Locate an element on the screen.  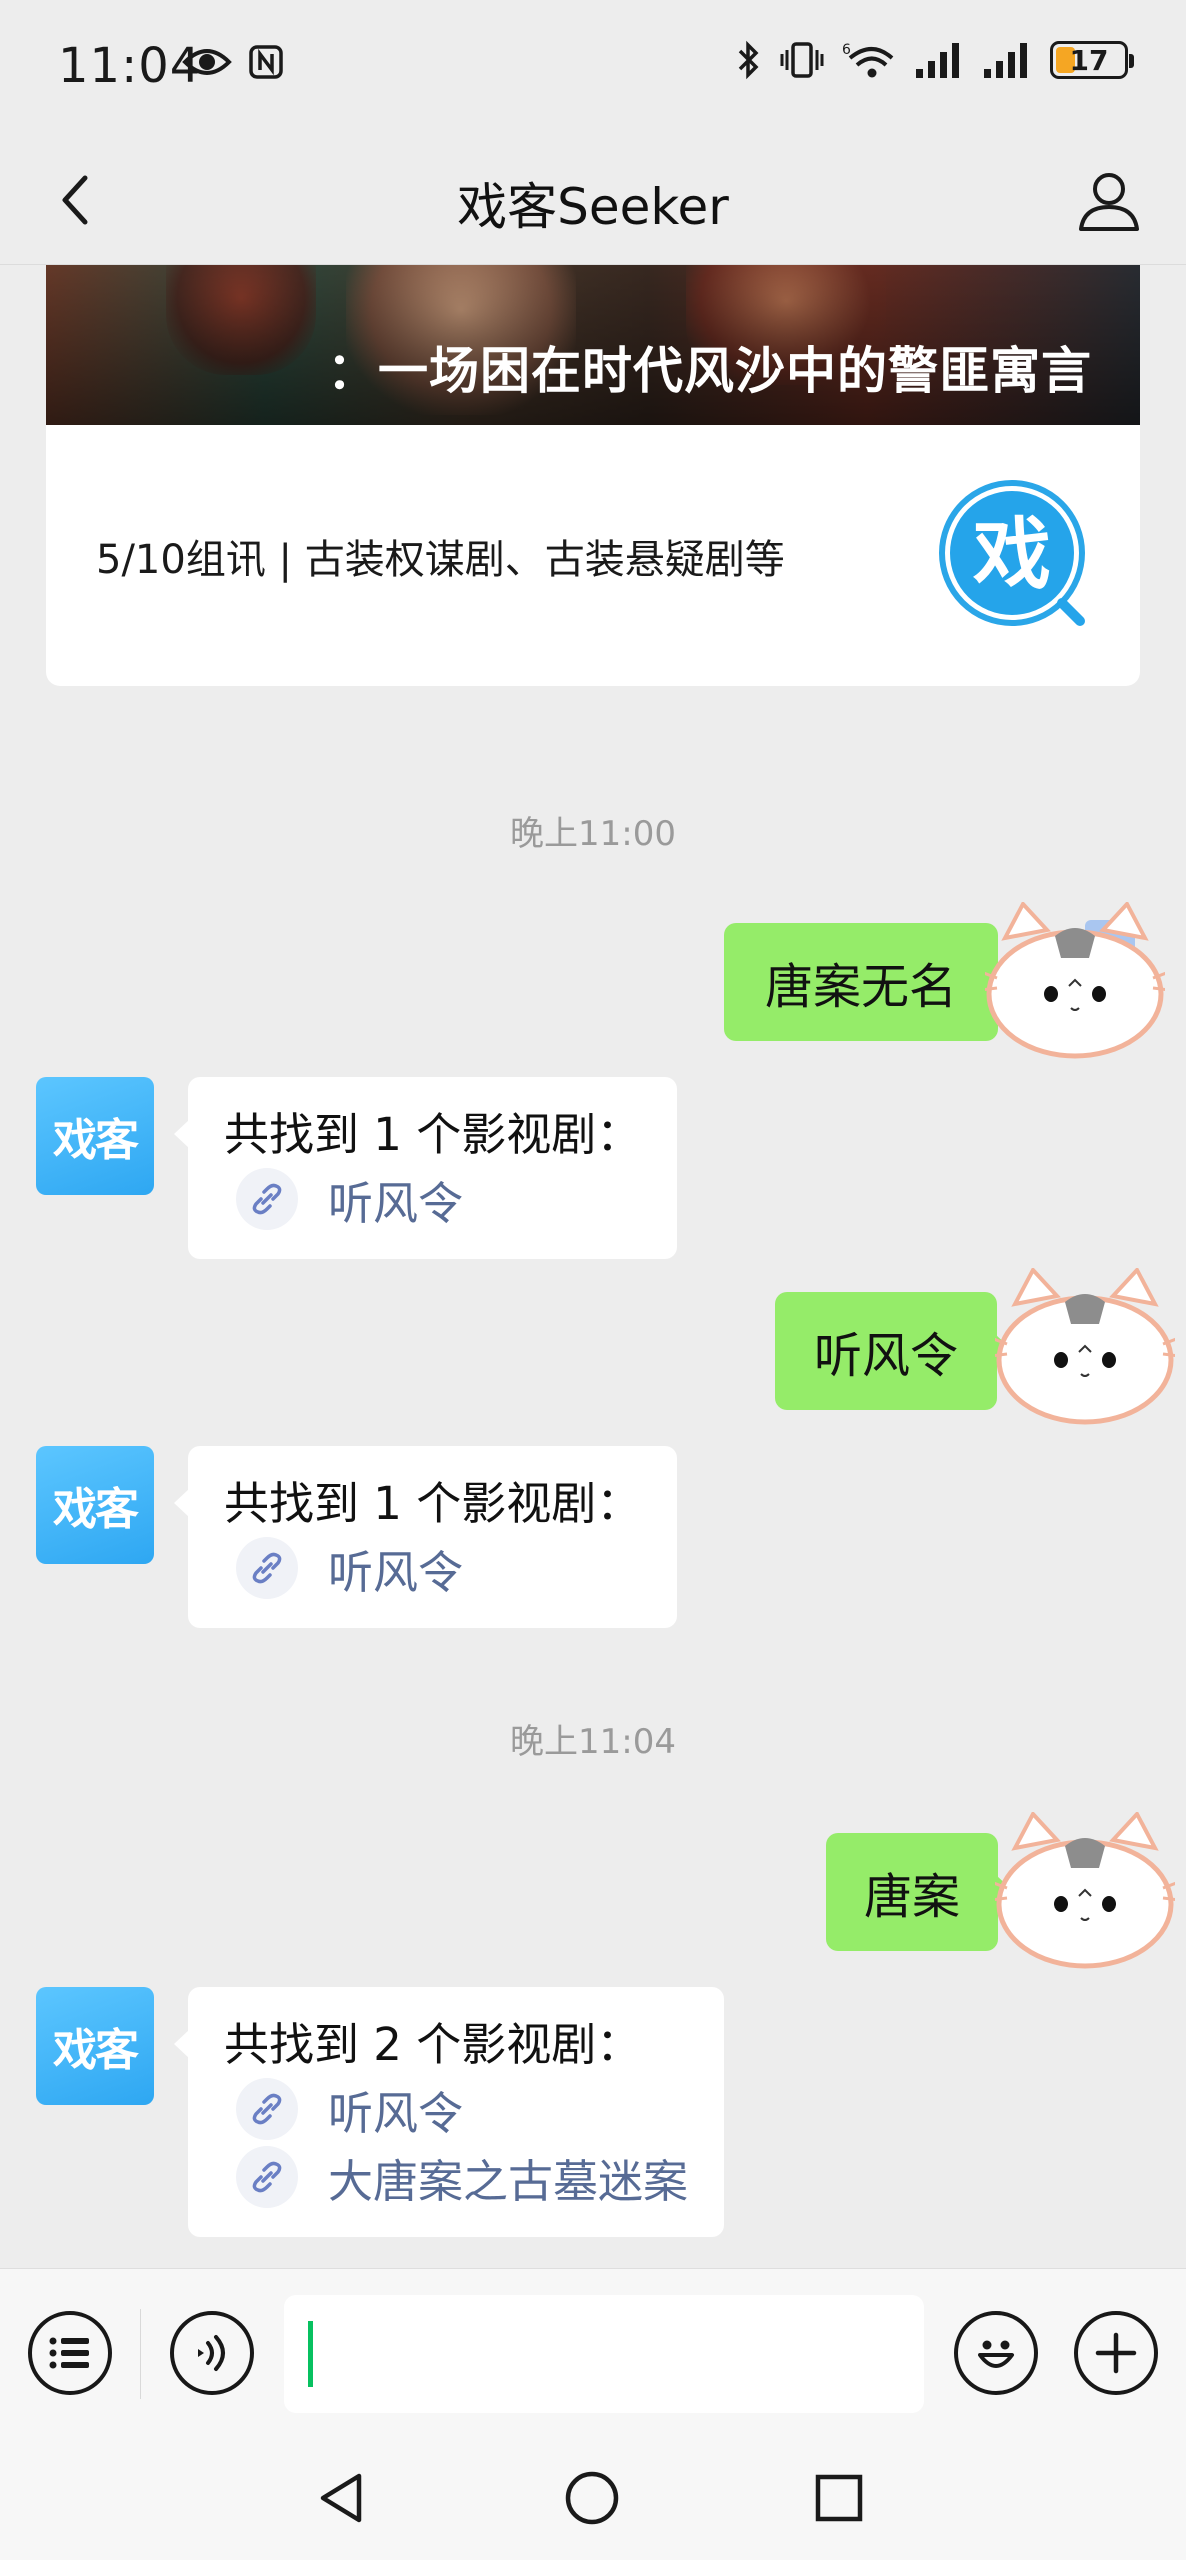
reply-link-text: 大唐案之古墓迷案 is located at coordinates (508, 2181).